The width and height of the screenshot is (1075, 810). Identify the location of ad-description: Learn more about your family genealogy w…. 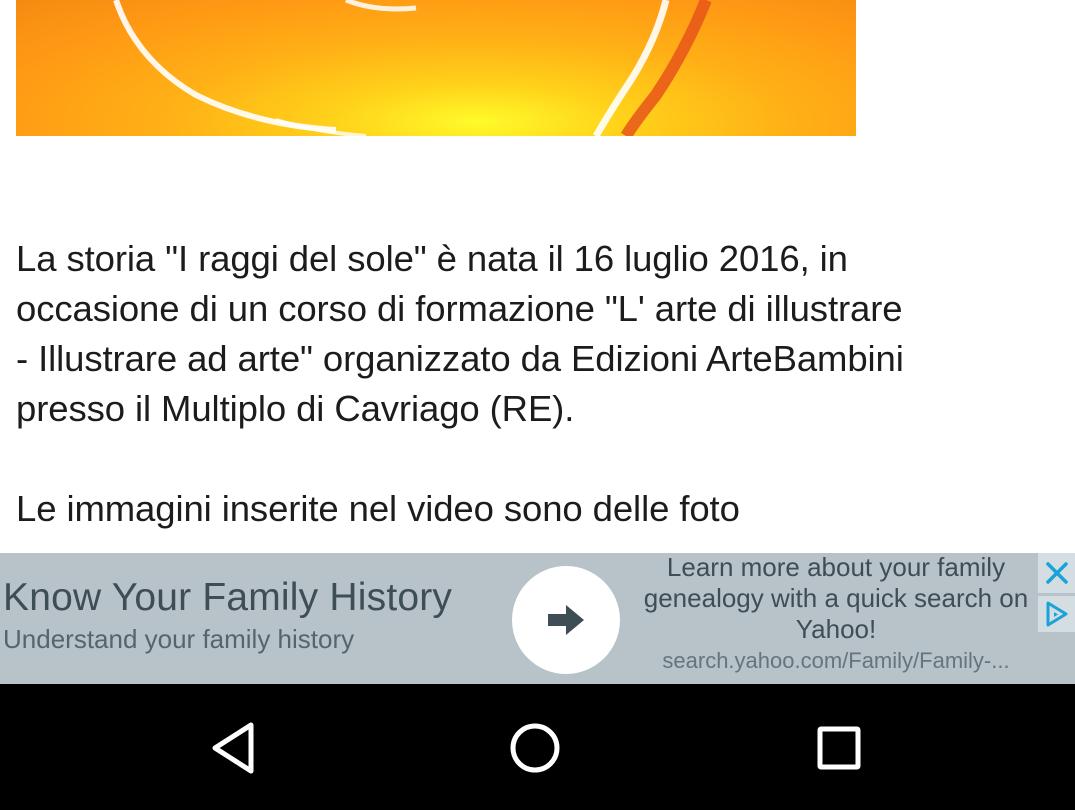
(836, 598).